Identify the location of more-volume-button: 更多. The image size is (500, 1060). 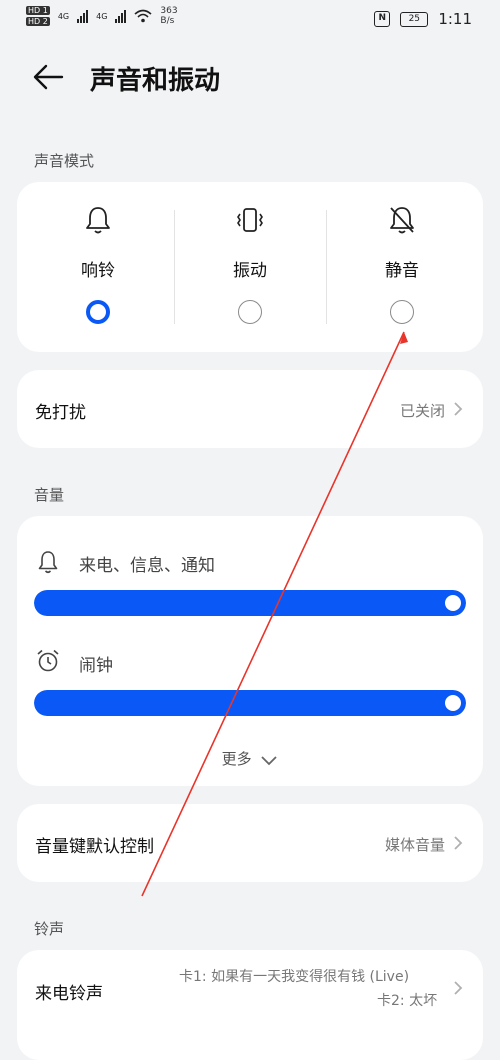
(250, 758).